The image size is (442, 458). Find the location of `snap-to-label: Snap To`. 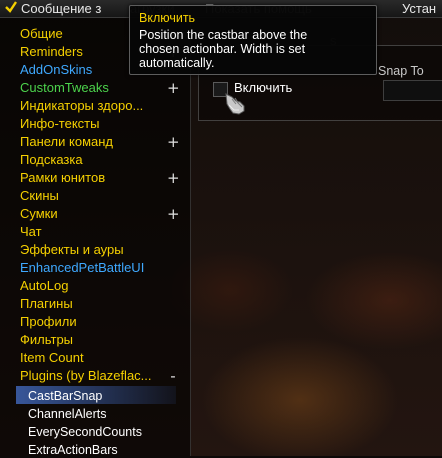

snap-to-label: Snap To is located at coordinates (401, 71).